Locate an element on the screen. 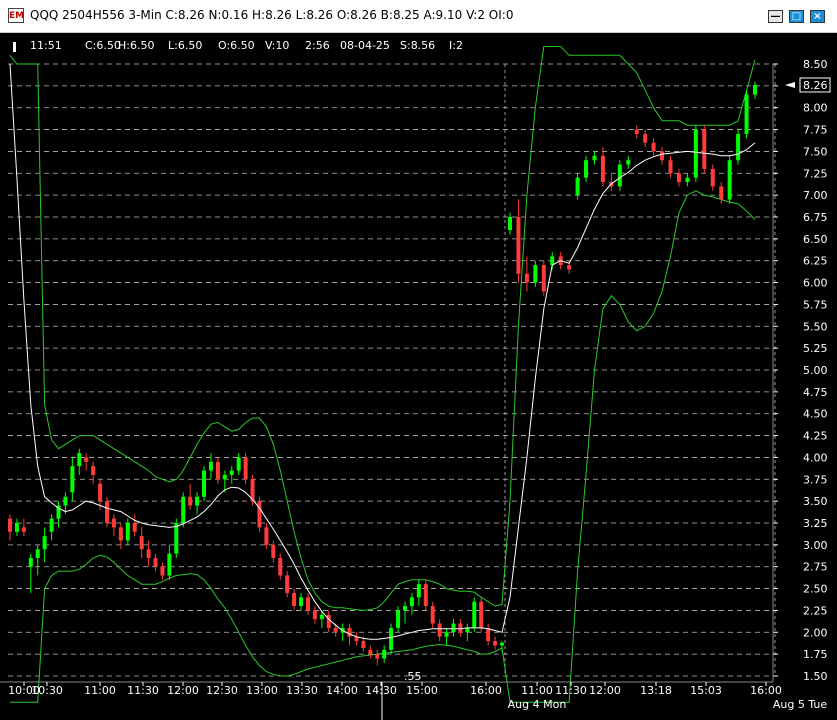  minimize-button: — is located at coordinates (775, 16).